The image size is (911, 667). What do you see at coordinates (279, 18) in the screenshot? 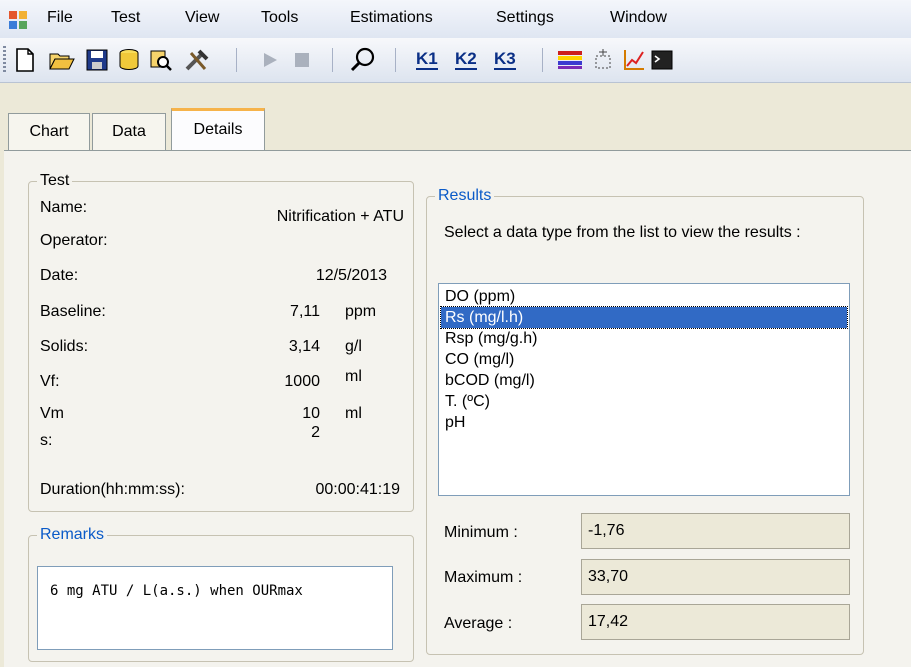
I see `menu-tools: Tools` at bounding box center [279, 18].